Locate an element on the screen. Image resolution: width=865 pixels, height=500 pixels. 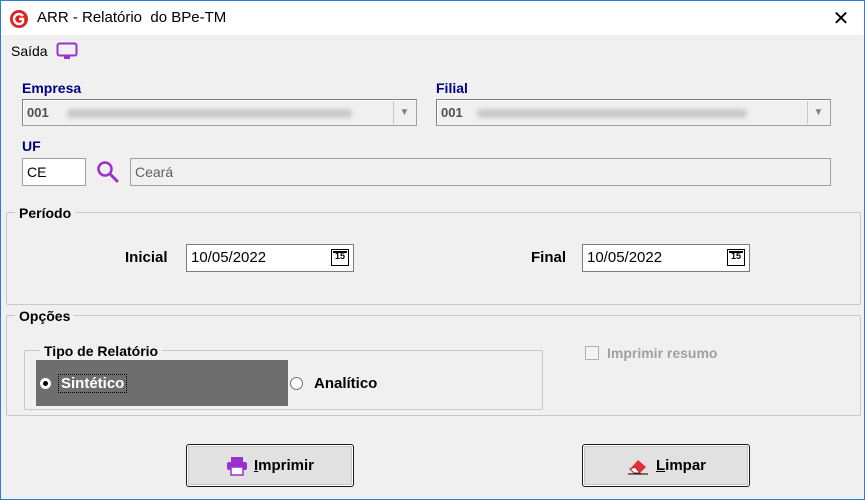
close-icon: ✕ is located at coordinates (841, 18).